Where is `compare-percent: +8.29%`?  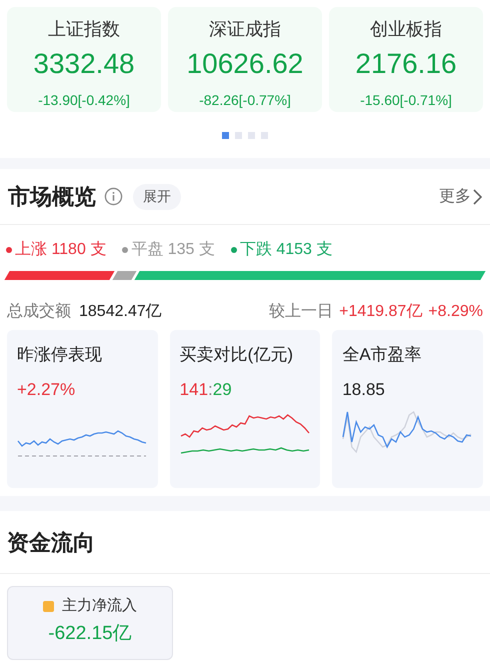 compare-percent: +8.29% is located at coordinates (455, 312).